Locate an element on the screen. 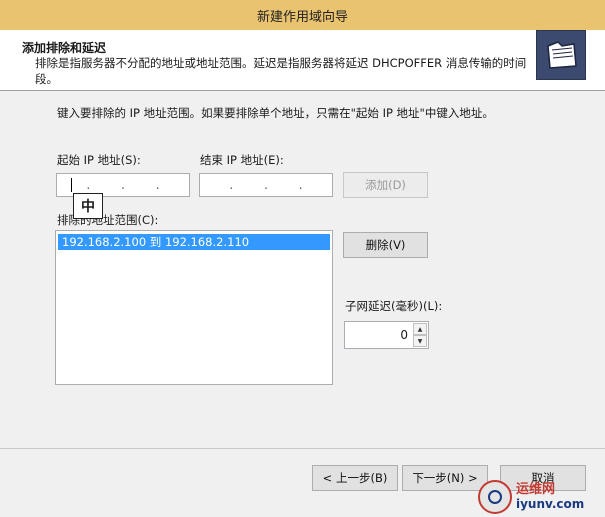 The image size is (605, 517). site-watermark: 运维网 iyunv.com is located at coordinates (540, 497).